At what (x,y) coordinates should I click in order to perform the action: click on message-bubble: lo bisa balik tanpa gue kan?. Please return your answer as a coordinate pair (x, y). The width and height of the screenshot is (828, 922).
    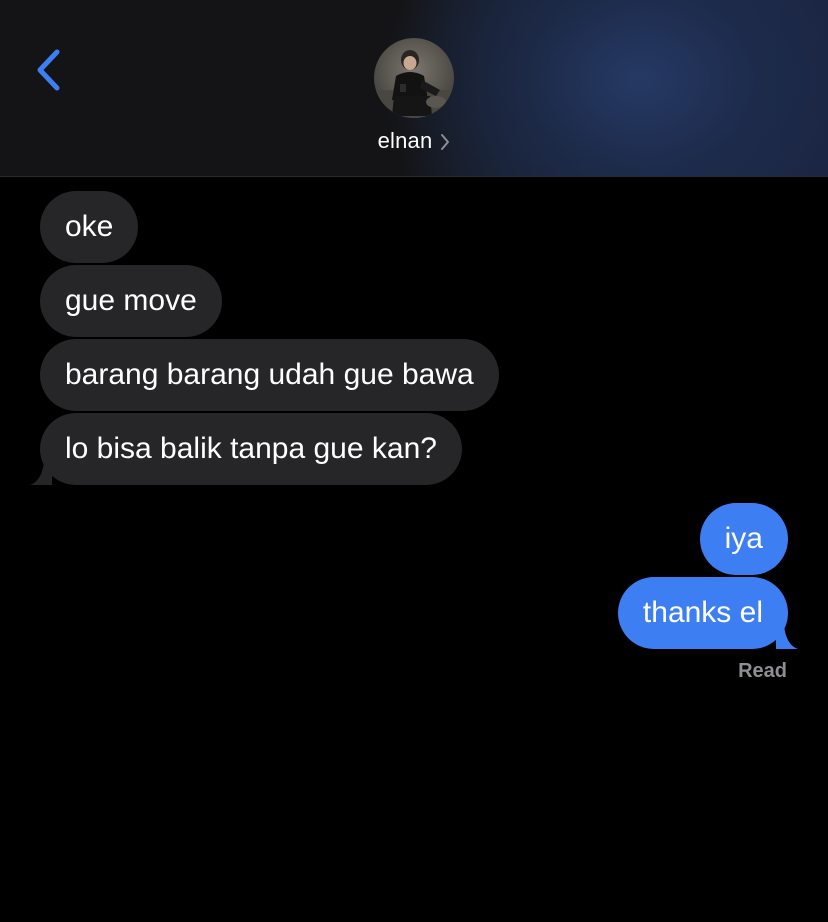
    Looking at the image, I should click on (251, 449).